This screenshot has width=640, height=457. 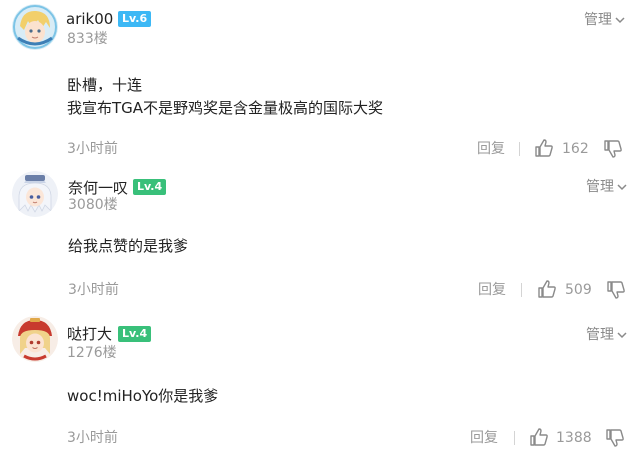 I want to click on white-hair-character-avatar-icon, so click(x=35, y=194).